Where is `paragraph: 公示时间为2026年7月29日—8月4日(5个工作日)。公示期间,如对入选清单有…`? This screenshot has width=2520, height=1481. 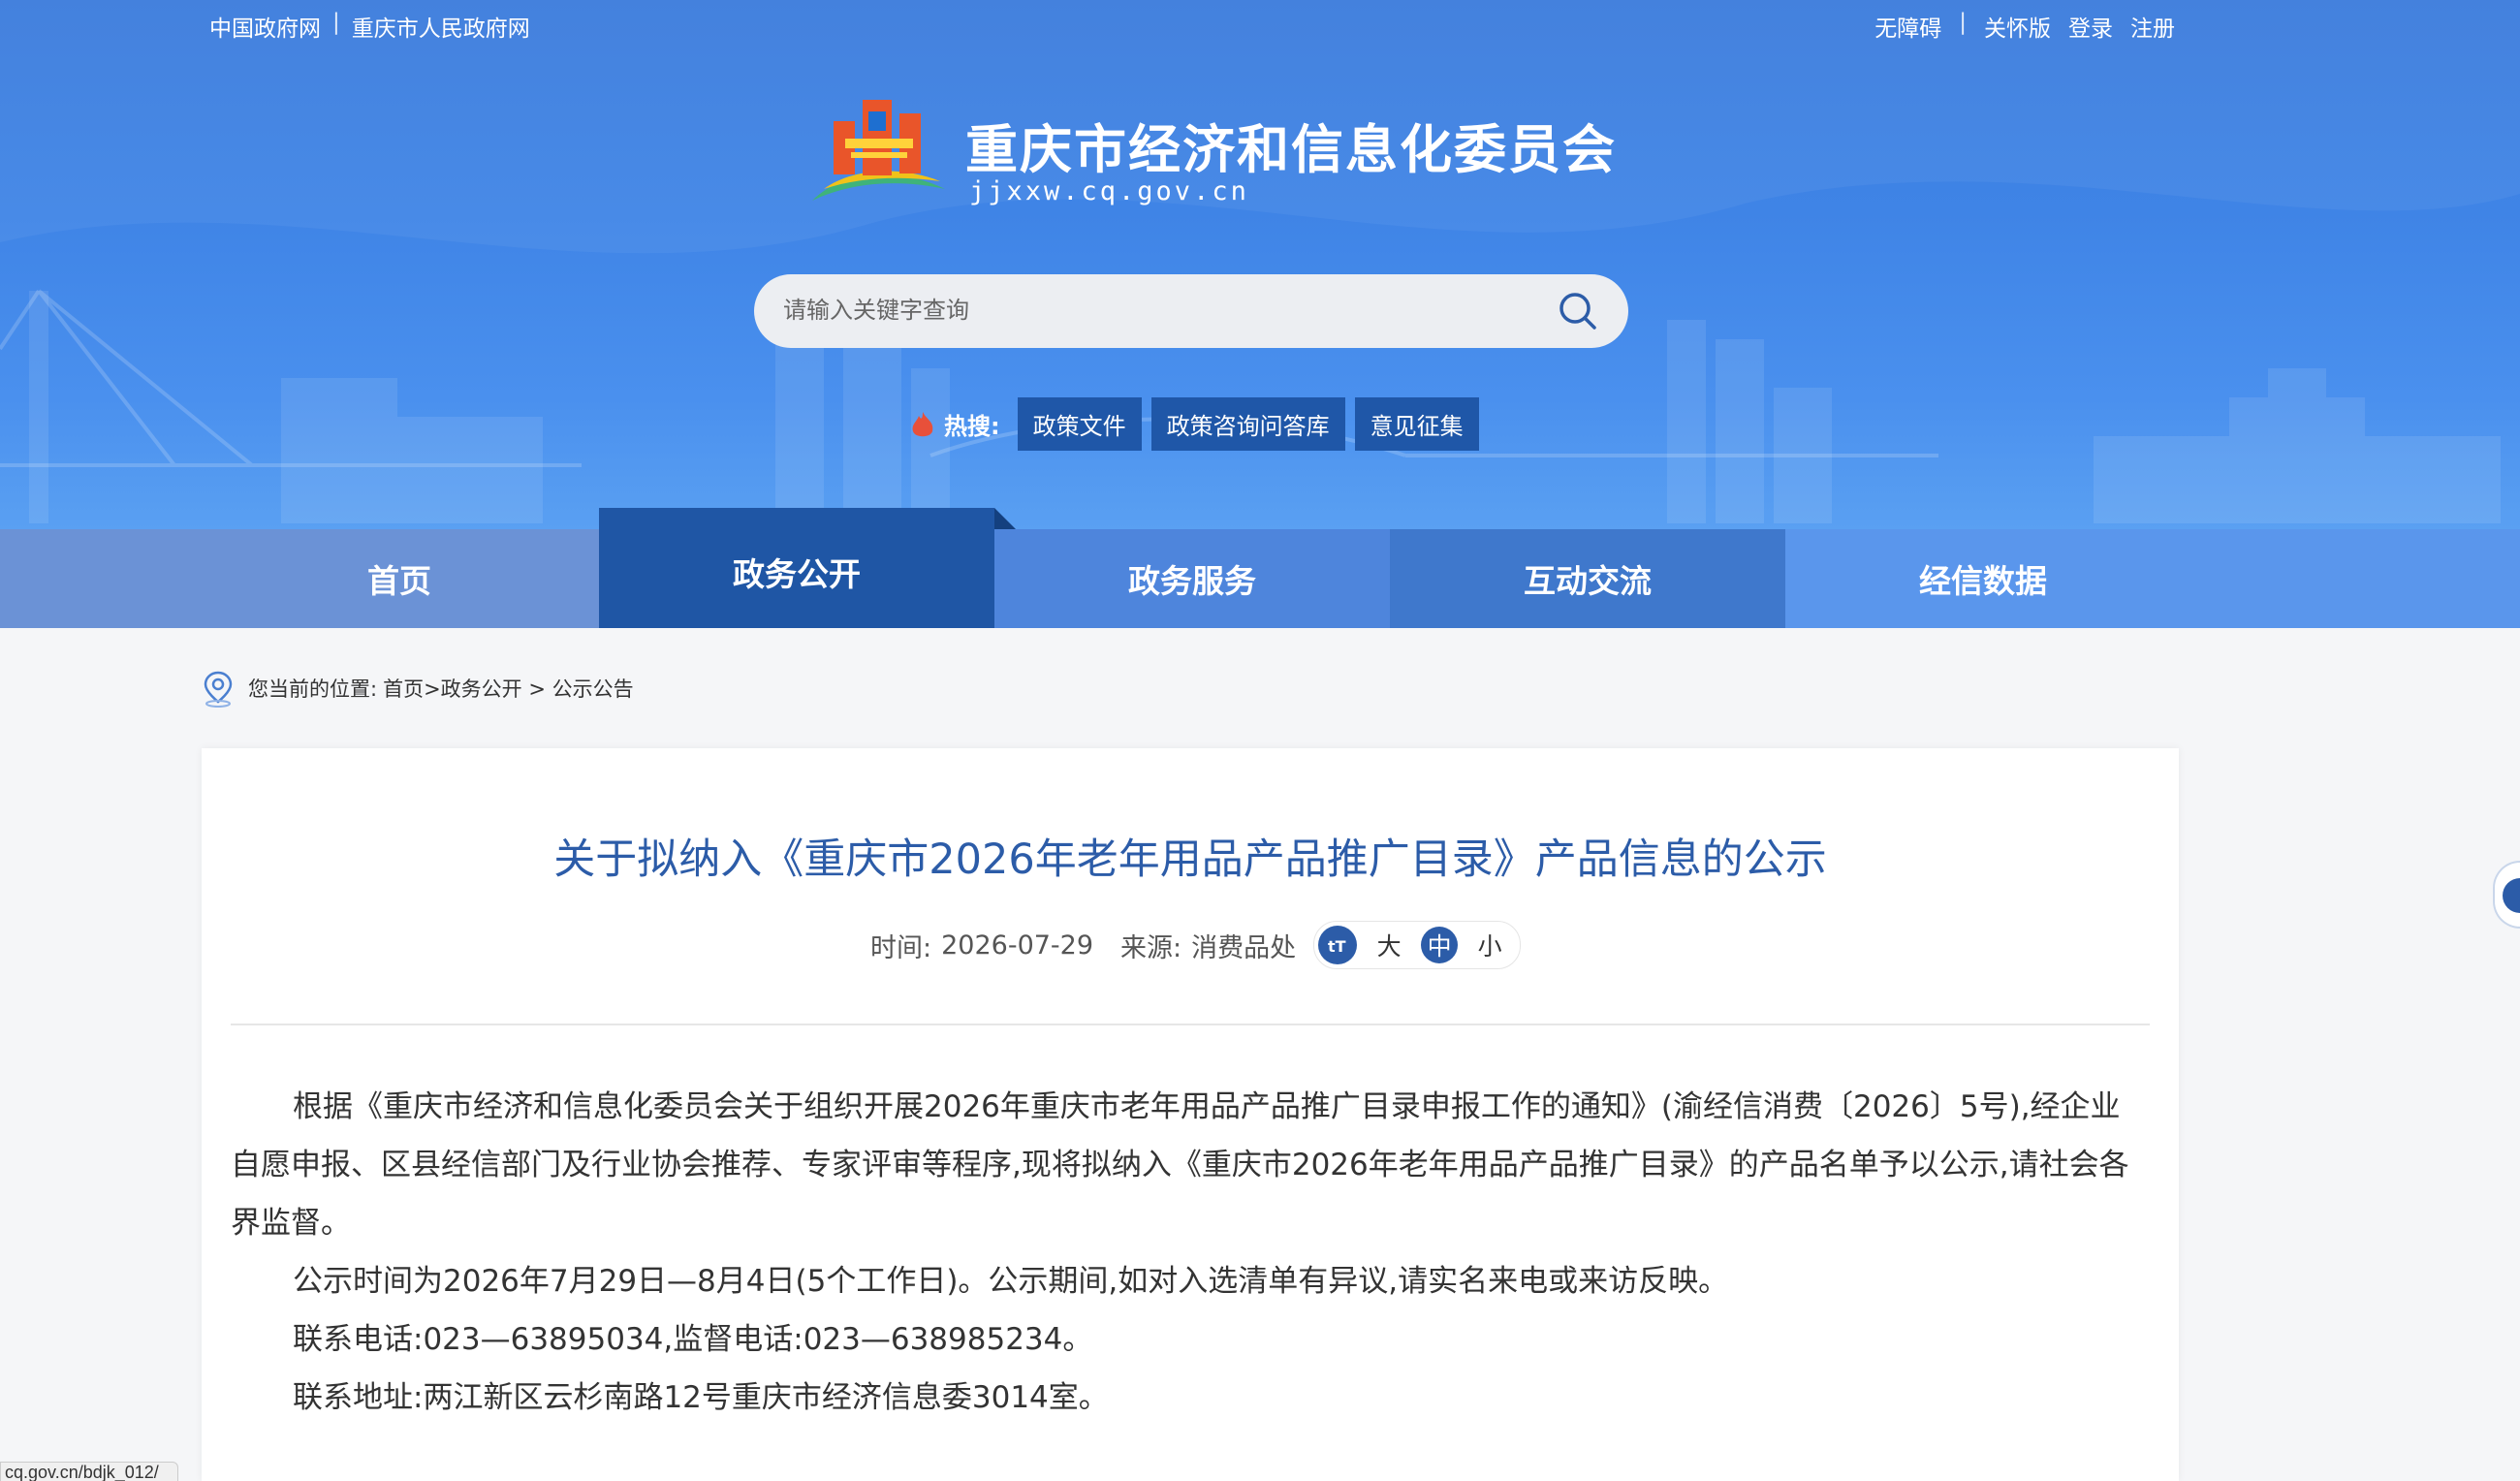 paragraph: 公示时间为2026年7月29日—8月4日(5个工作日)。公示期间,如对入选清单有… is located at coordinates (1011, 1281).